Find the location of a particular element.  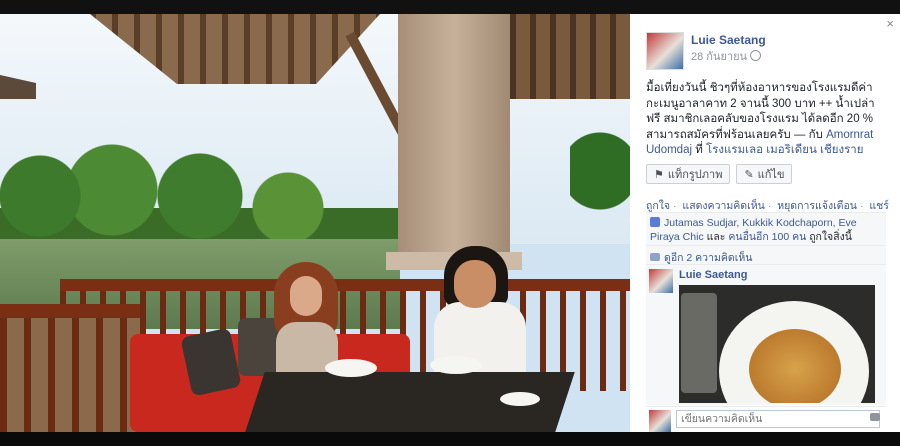

photo-railing-left is located at coordinates (70, 368).